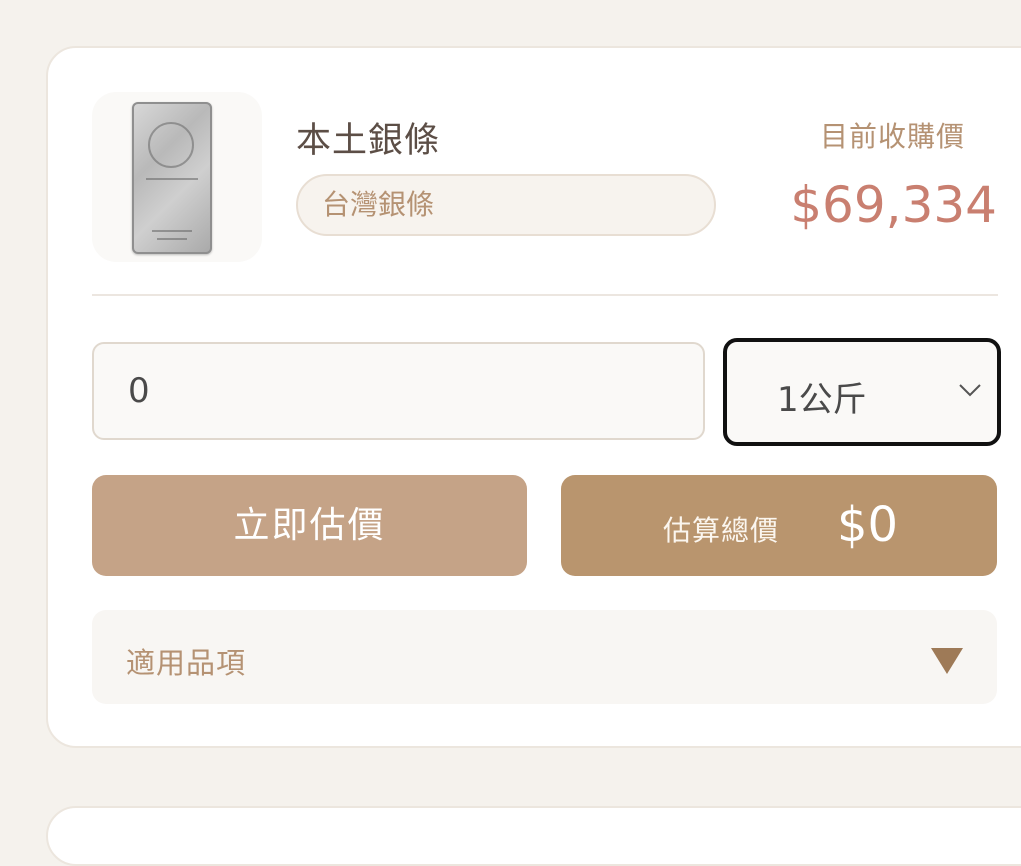 This screenshot has height=866, width=1021. What do you see at coordinates (172, 178) in the screenshot?
I see `silver-bar-image` at bounding box center [172, 178].